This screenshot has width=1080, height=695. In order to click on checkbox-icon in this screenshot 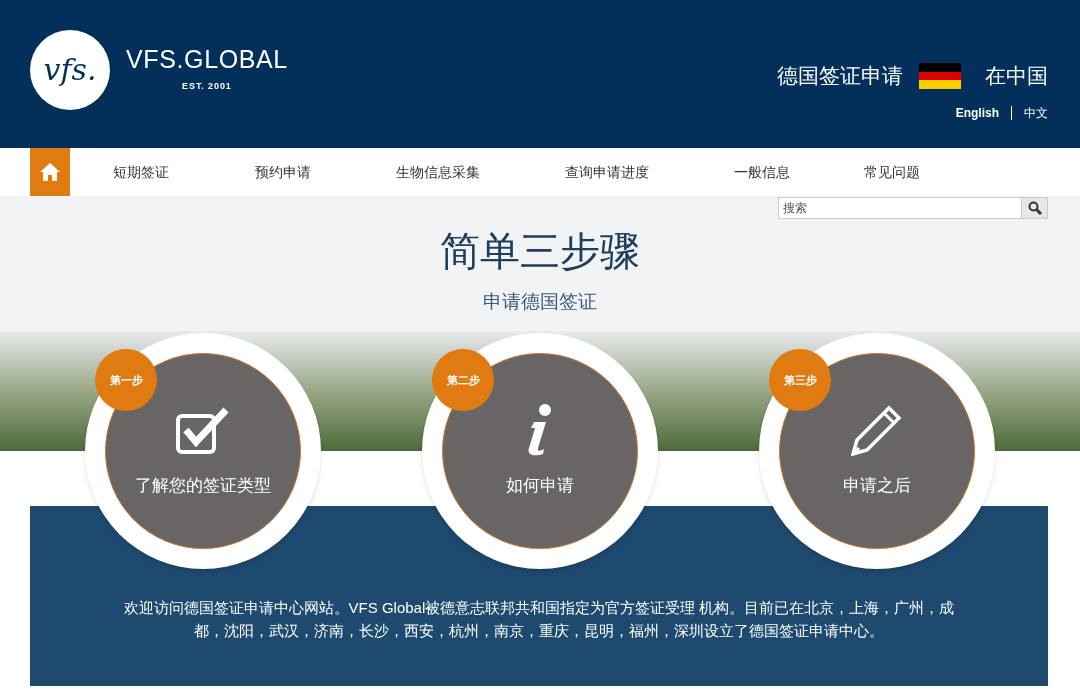, I will do `click(203, 430)`.